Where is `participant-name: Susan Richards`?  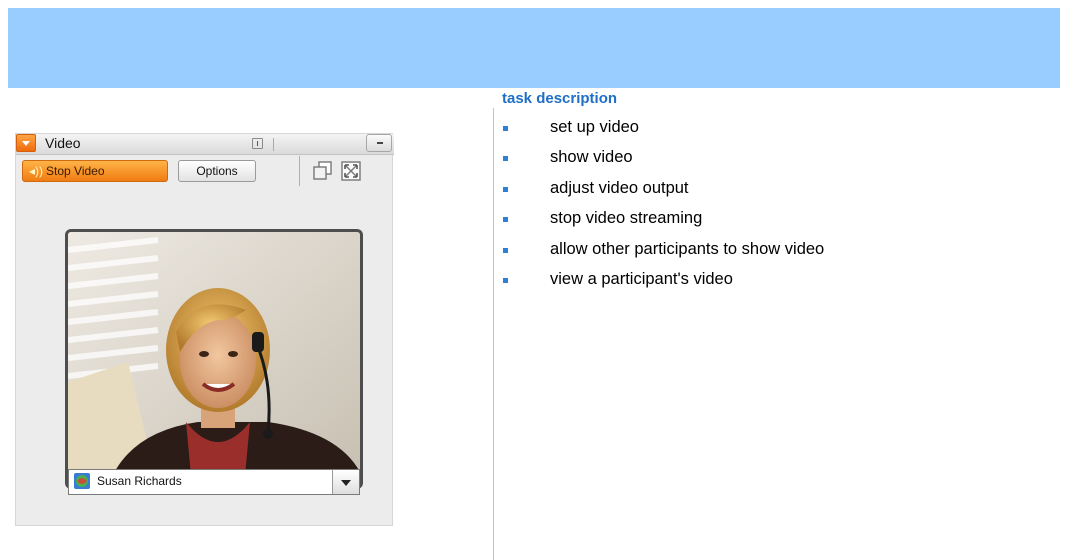
participant-name: Susan Richards is located at coordinates (139, 481).